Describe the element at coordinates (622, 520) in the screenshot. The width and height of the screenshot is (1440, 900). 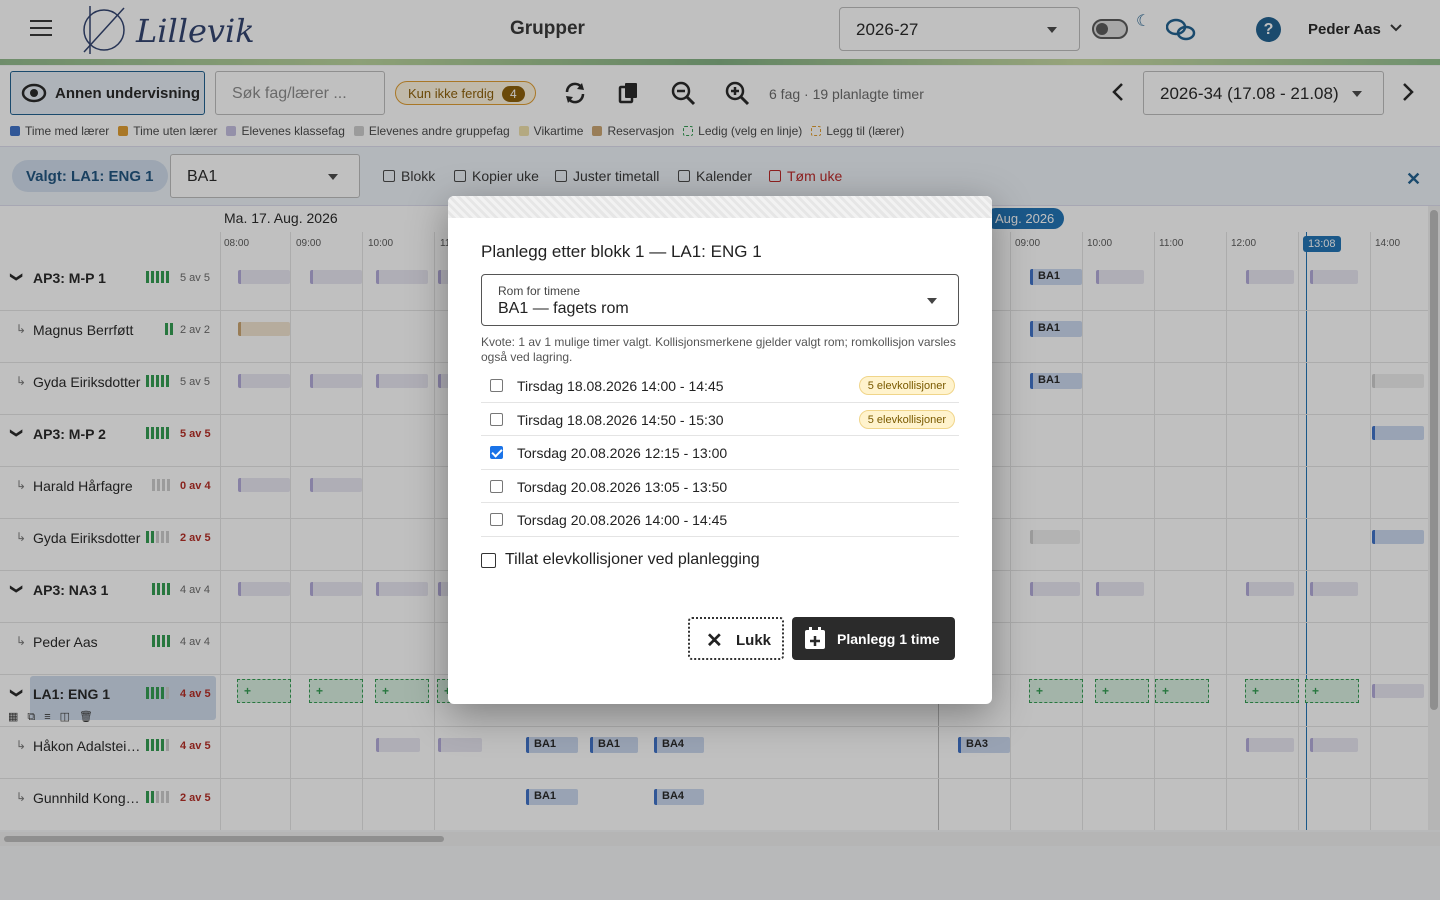
I see `time-option-label: Torsdag 20.08.2026 14:00 - 14:45` at that location.